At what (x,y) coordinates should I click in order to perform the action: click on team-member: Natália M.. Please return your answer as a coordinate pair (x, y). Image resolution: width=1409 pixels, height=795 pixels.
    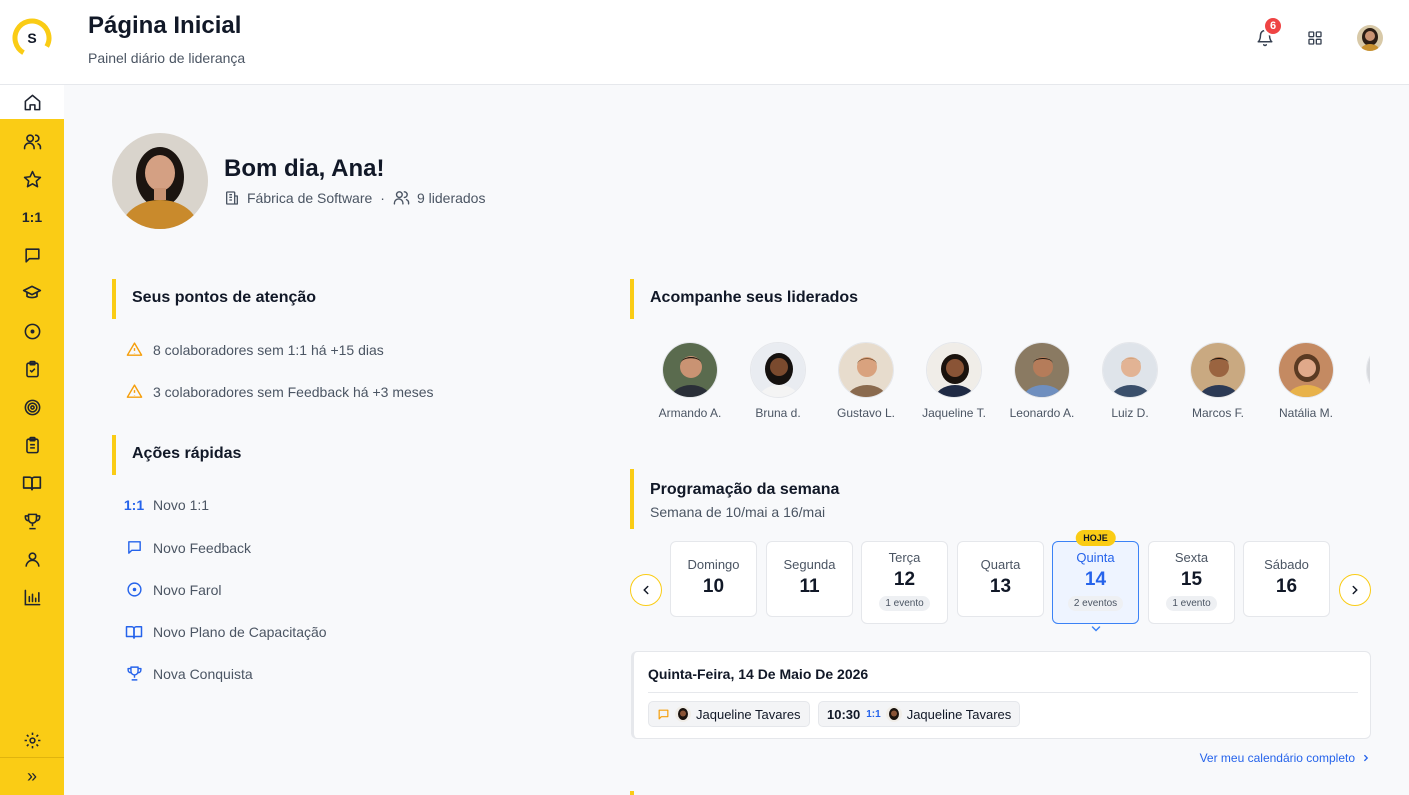
    Looking at the image, I should click on (1306, 381).